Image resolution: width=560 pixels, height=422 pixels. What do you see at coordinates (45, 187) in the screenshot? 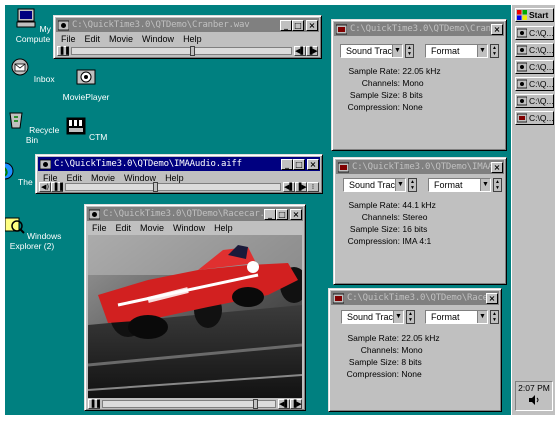
I see `volume-button: ◀)` at bounding box center [45, 187].